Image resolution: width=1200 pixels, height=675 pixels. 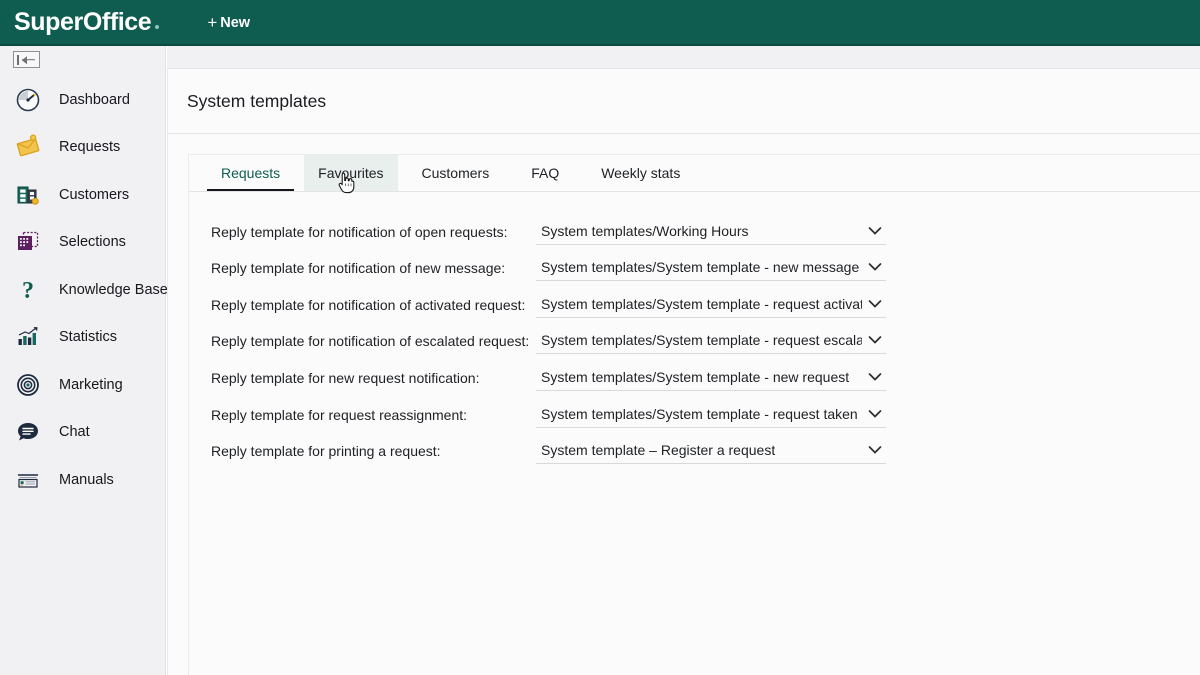 I want to click on tab-requests: Requests, so click(x=251, y=173).